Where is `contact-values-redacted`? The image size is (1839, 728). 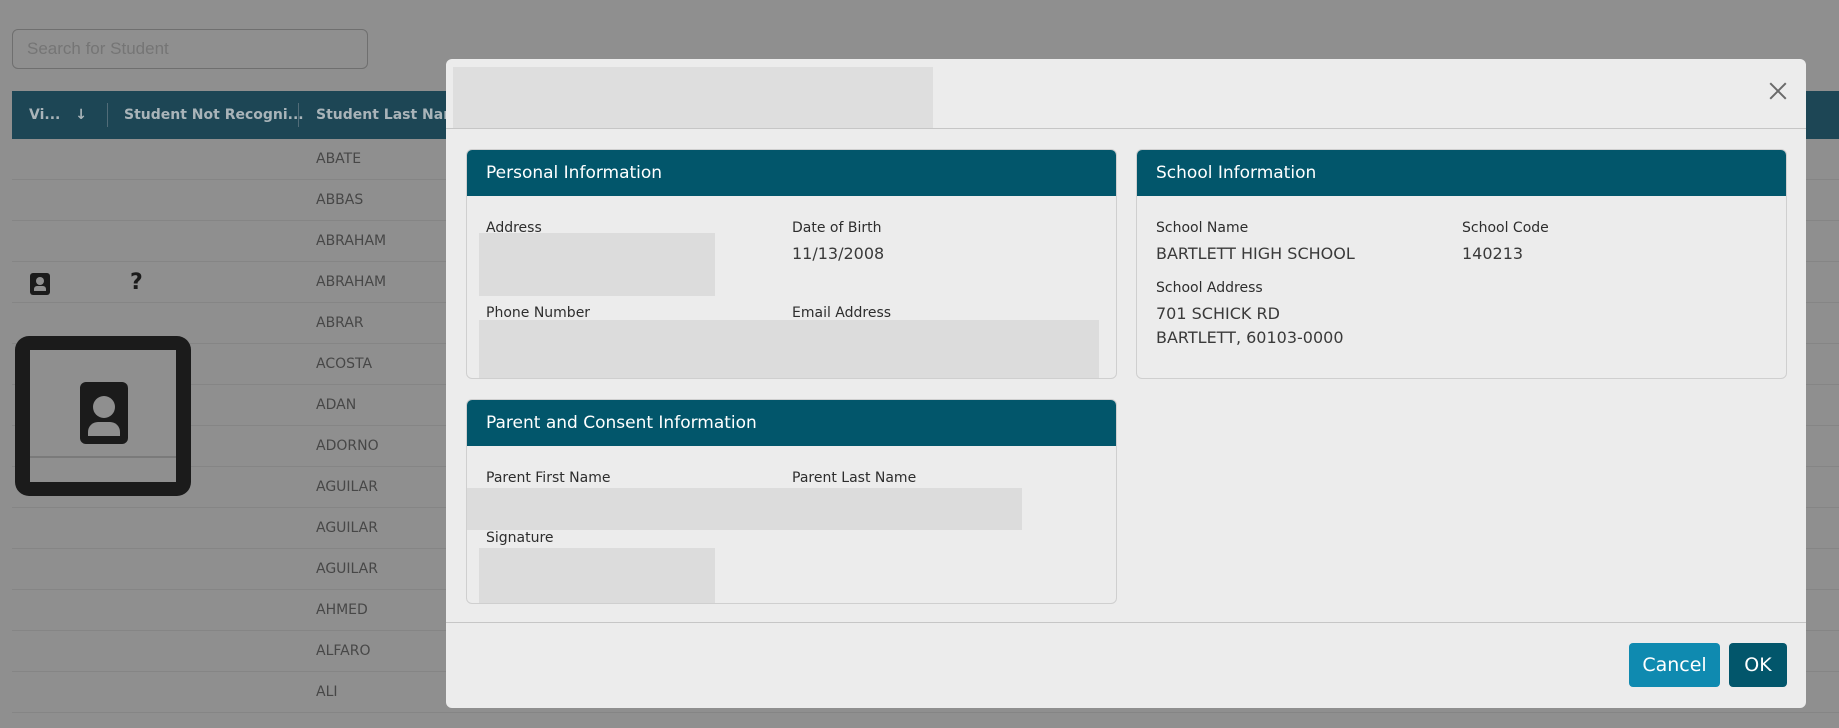 contact-values-redacted is located at coordinates (789, 349).